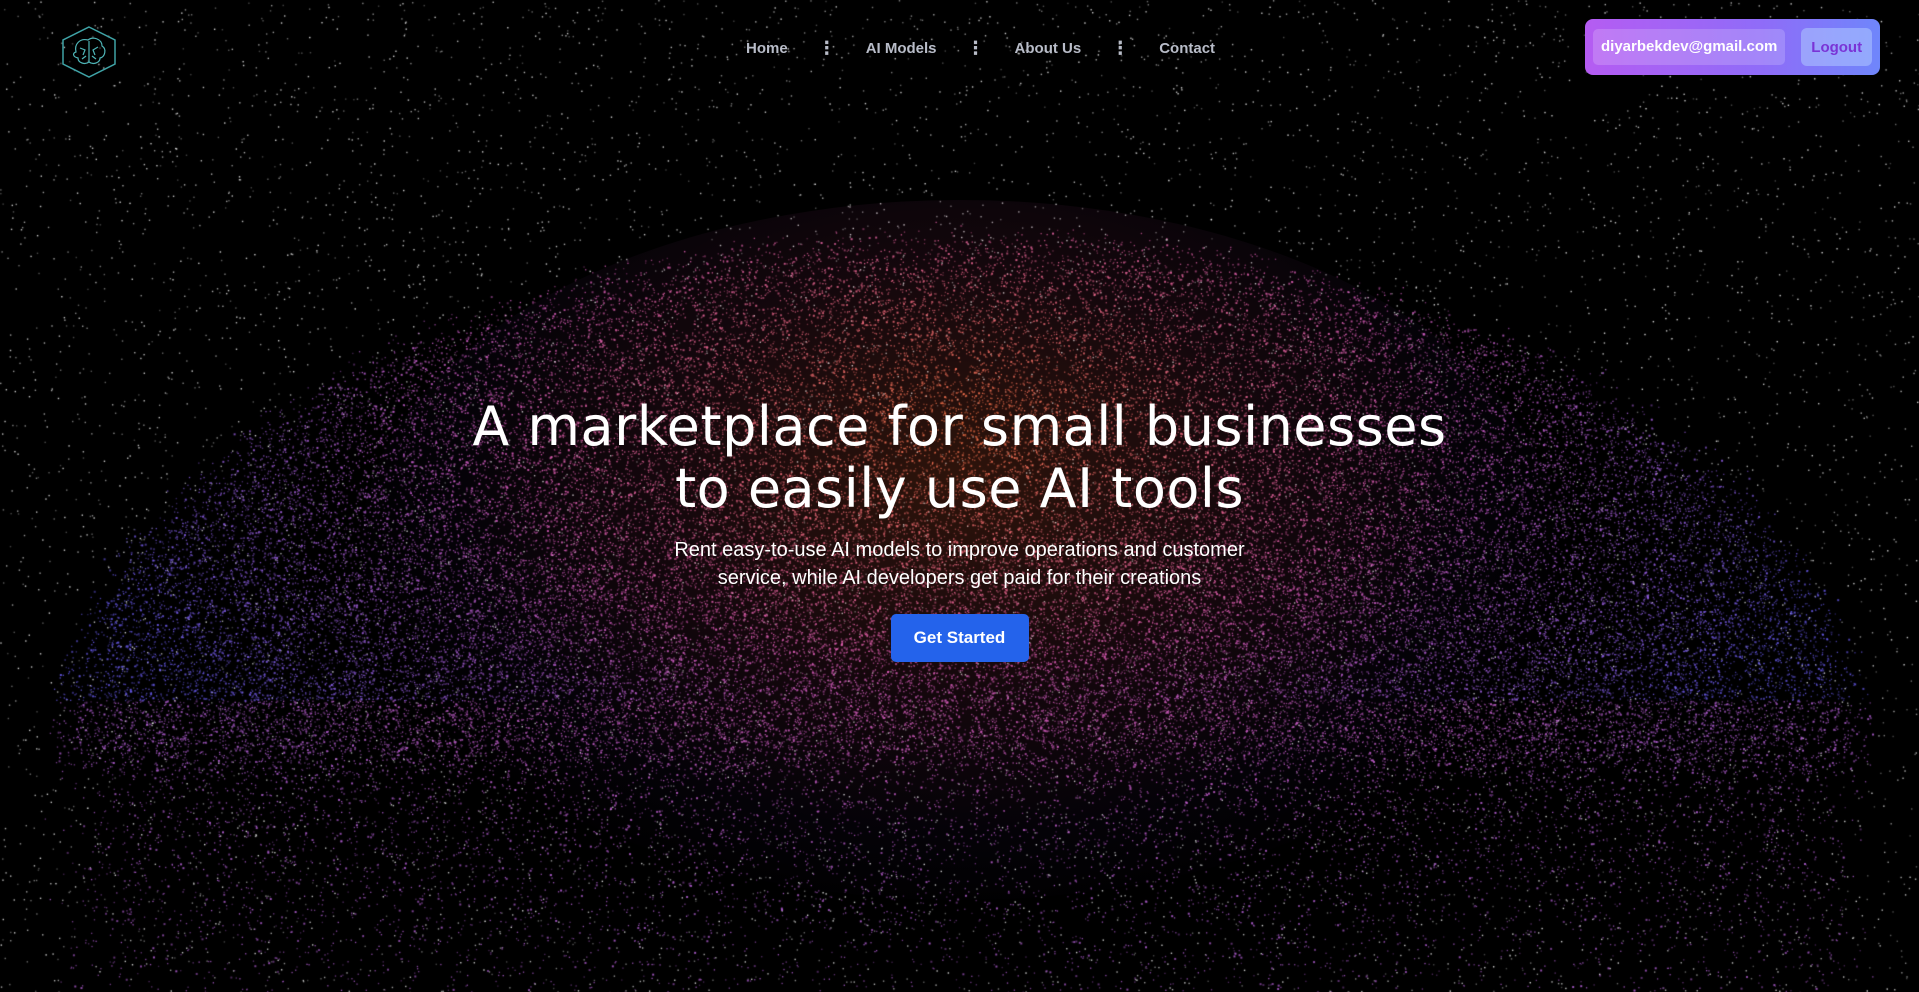 The width and height of the screenshot is (1919, 992). I want to click on get-started-button: Get Started, so click(959, 638).